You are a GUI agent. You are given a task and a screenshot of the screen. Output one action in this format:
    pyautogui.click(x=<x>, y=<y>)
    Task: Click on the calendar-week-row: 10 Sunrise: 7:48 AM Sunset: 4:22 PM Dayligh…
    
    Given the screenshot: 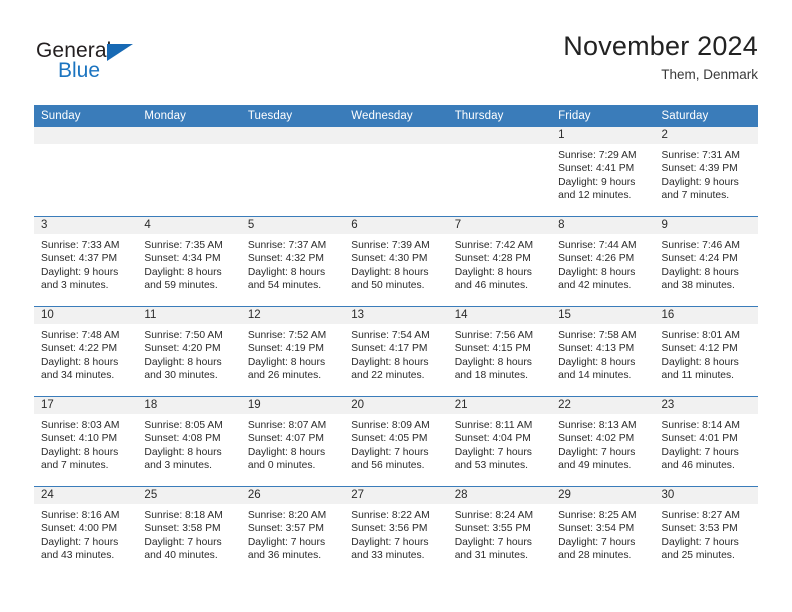 What is the action you would take?
    pyautogui.click(x=396, y=351)
    